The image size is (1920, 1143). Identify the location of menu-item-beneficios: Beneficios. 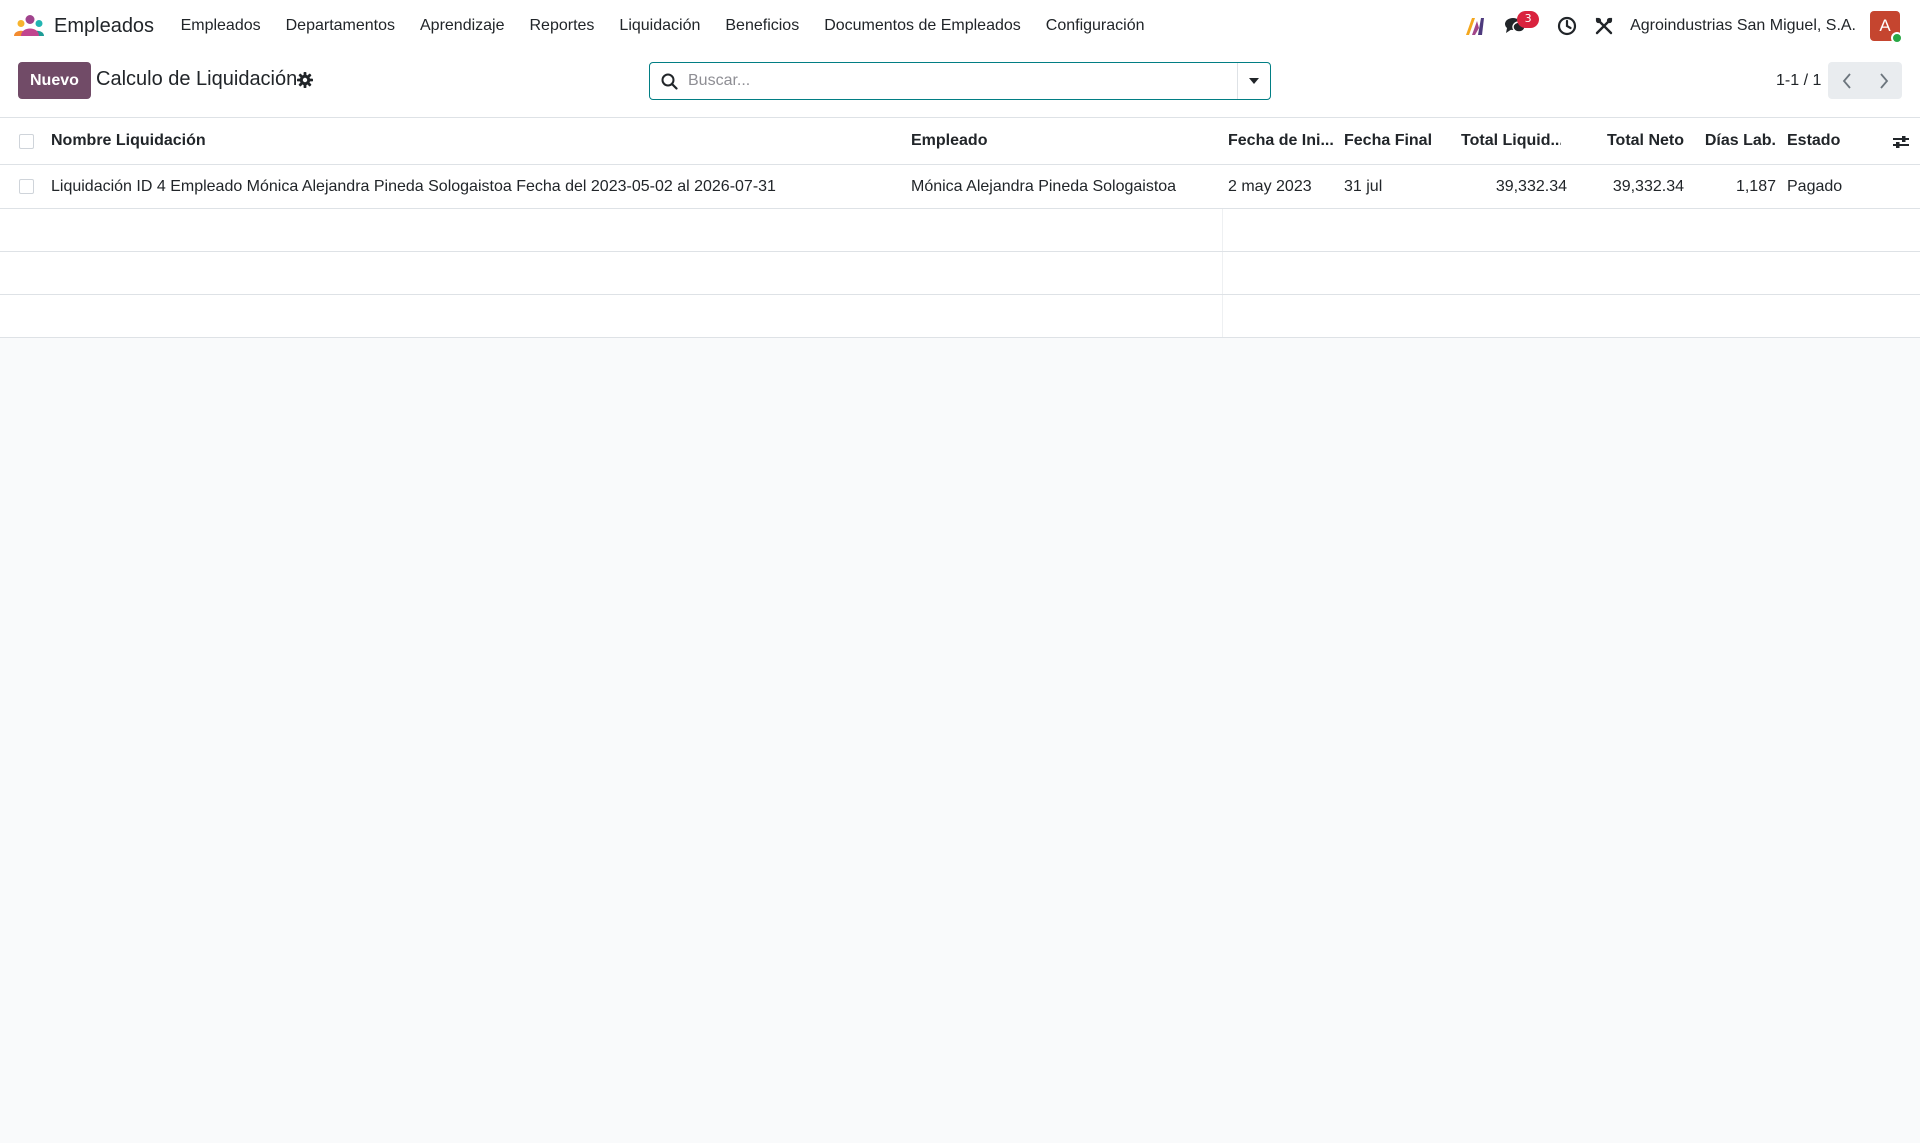
(762, 26).